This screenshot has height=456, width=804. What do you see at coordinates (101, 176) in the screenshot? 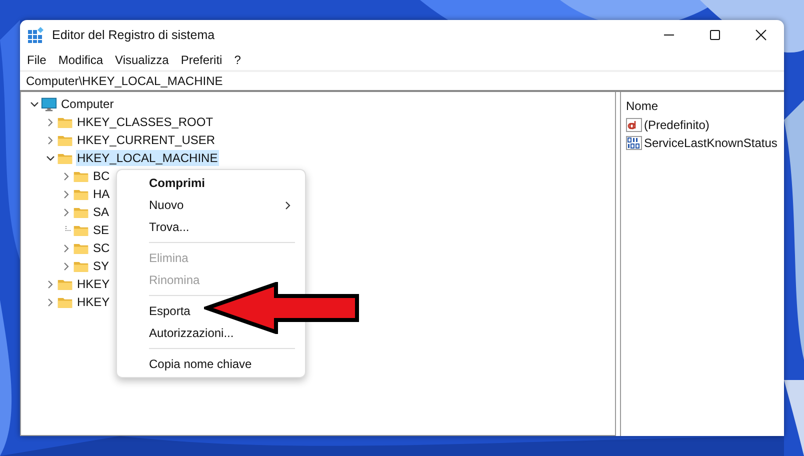
I see `tree-item: BC` at bounding box center [101, 176].